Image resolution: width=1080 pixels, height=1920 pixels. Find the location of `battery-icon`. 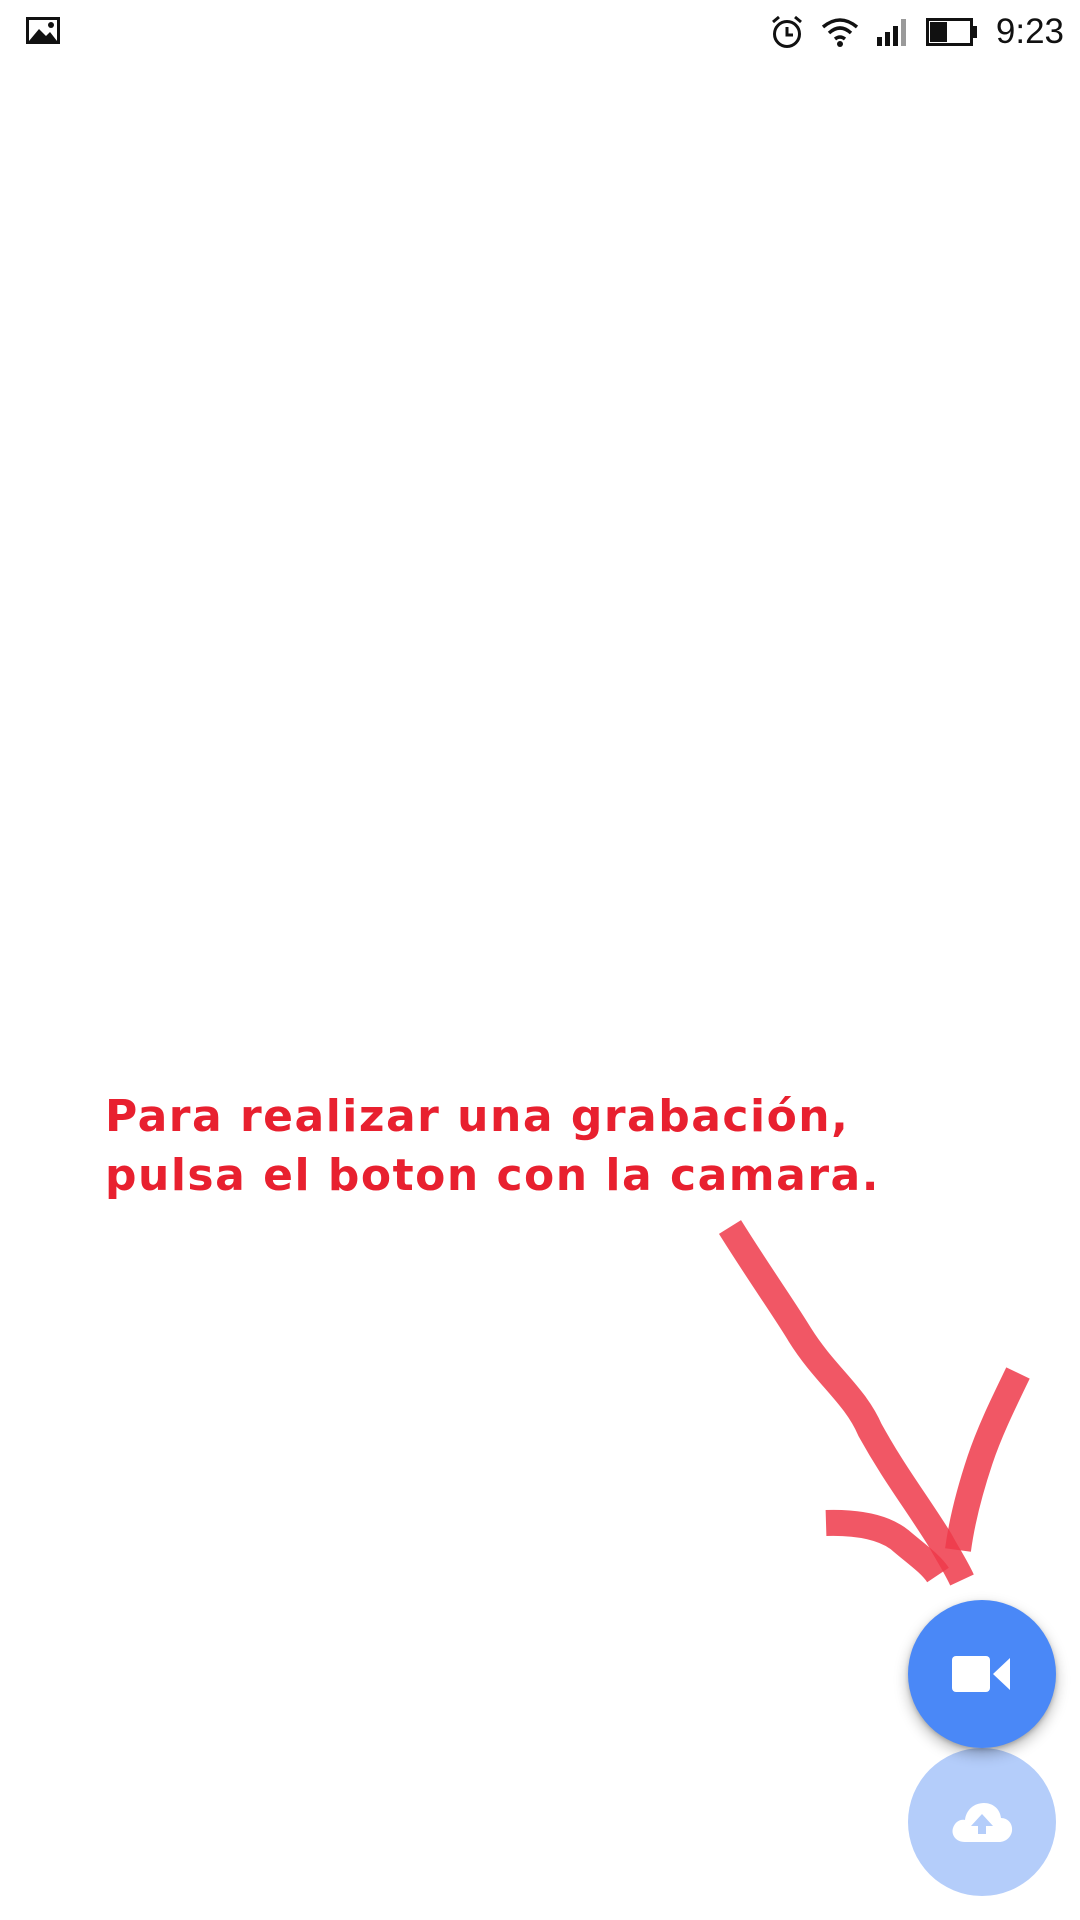

battery-icon is located at coordinates (951, 32).